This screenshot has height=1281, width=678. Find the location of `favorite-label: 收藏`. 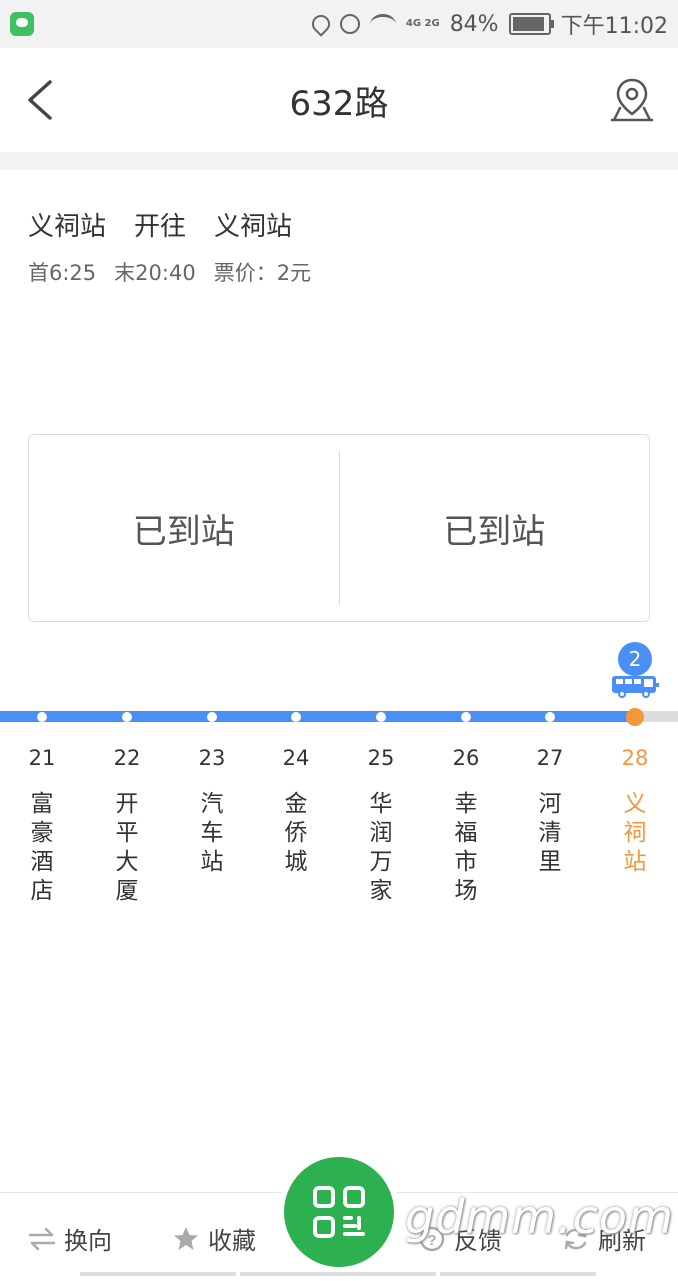

favorite-label: 收藏 is located at coordinates (232, 1241).